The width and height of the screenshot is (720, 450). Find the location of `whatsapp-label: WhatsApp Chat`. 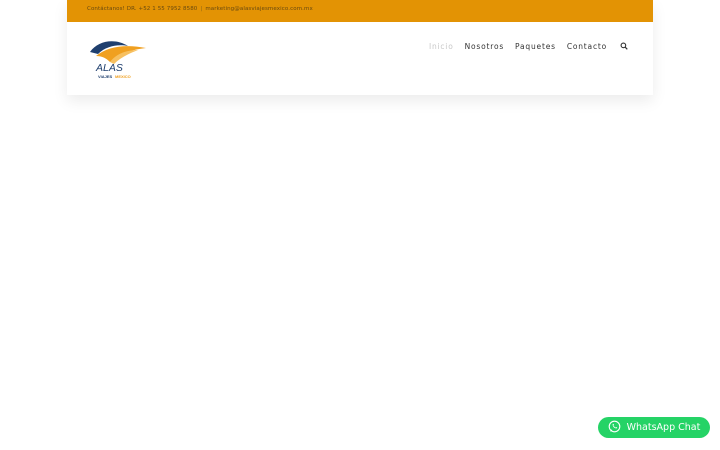

whatsapp-label: WhatsApp Chat is located at coordinates (663, 427).